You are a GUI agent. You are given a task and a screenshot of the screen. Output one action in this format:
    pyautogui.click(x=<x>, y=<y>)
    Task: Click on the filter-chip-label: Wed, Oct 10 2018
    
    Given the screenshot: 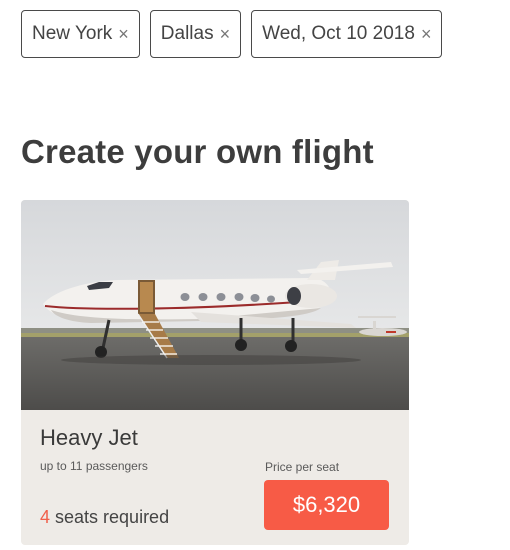 What is the action you would take?
    pyautogui.click(x=338, y=33)
    